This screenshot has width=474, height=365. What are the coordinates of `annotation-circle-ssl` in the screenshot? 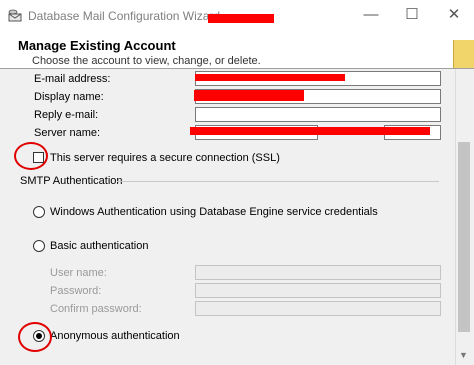 It's located at (31, 156).